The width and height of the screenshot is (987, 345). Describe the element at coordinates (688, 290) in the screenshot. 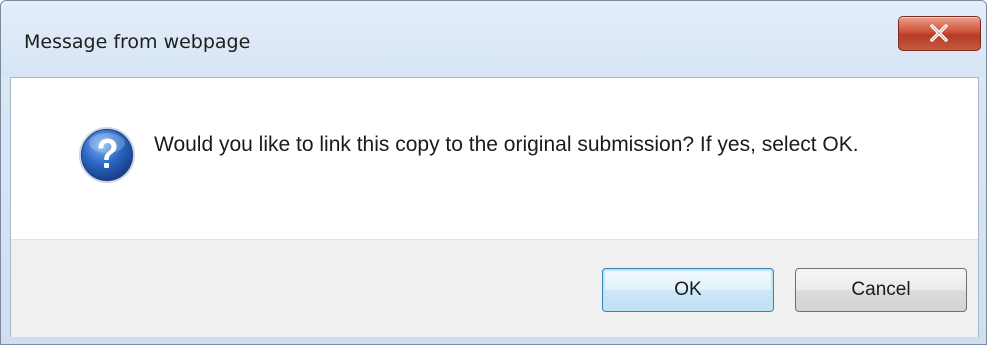

I see `ok-button: OK` at that location.